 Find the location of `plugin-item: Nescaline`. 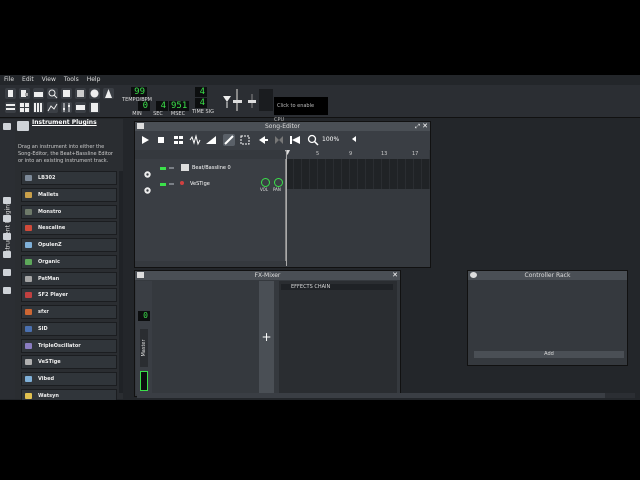

plugin-item: Nescaline is located at coordinates (69, 228).